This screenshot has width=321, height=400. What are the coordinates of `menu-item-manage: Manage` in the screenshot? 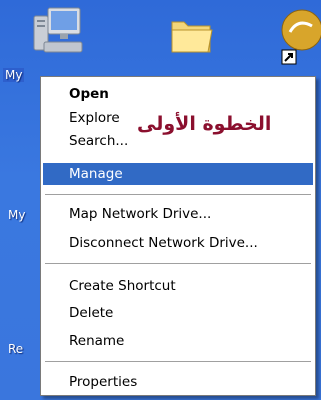 It's located at (178, 174).